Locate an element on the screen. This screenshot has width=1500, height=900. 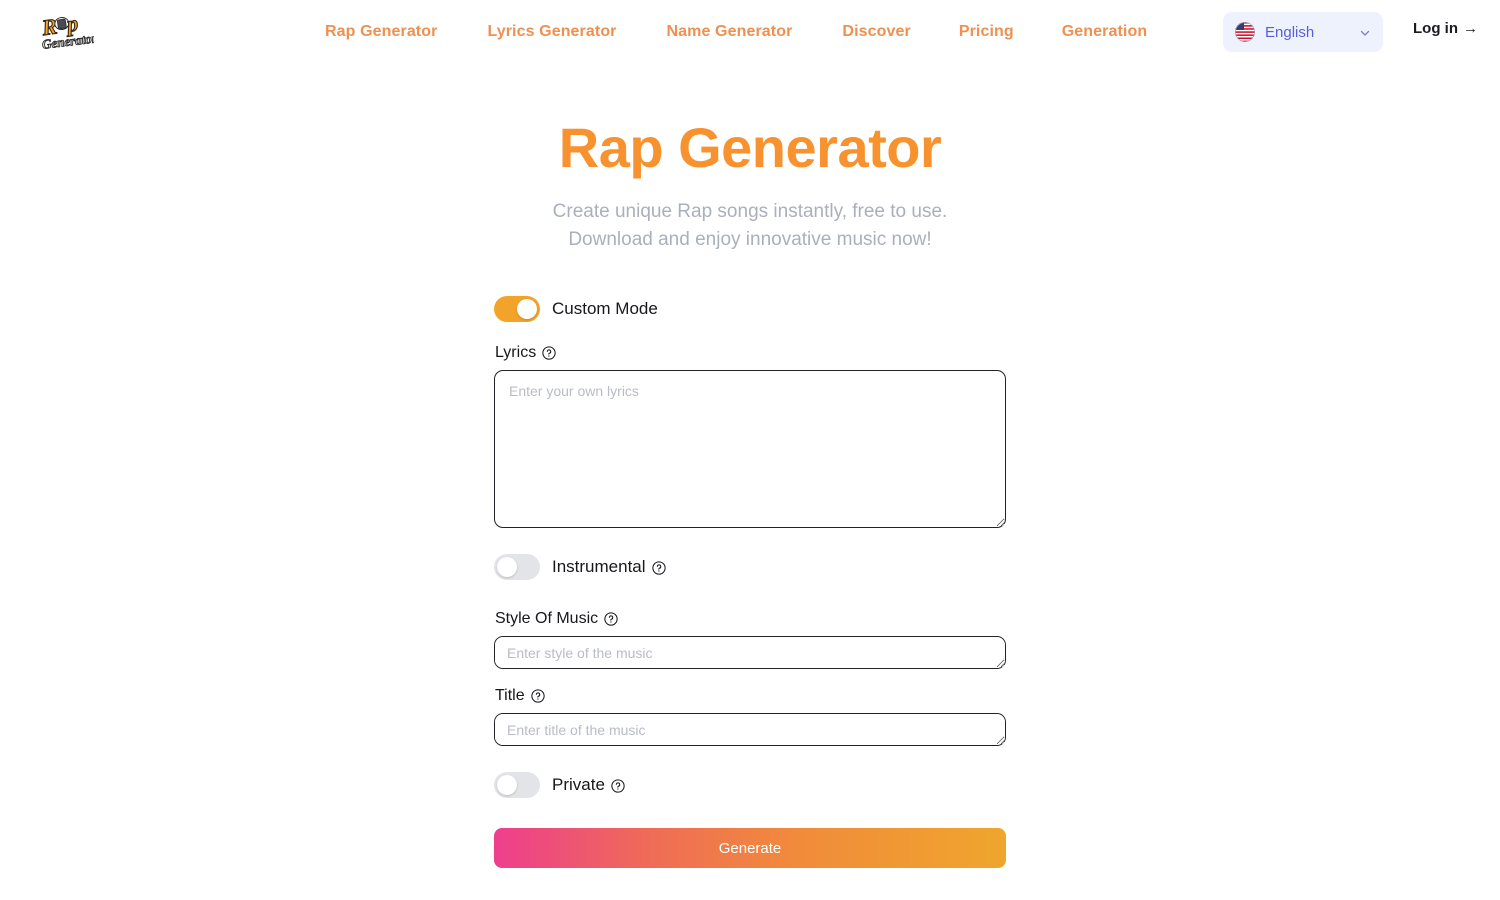
private-row: Private is located at coordinates (750, 785).